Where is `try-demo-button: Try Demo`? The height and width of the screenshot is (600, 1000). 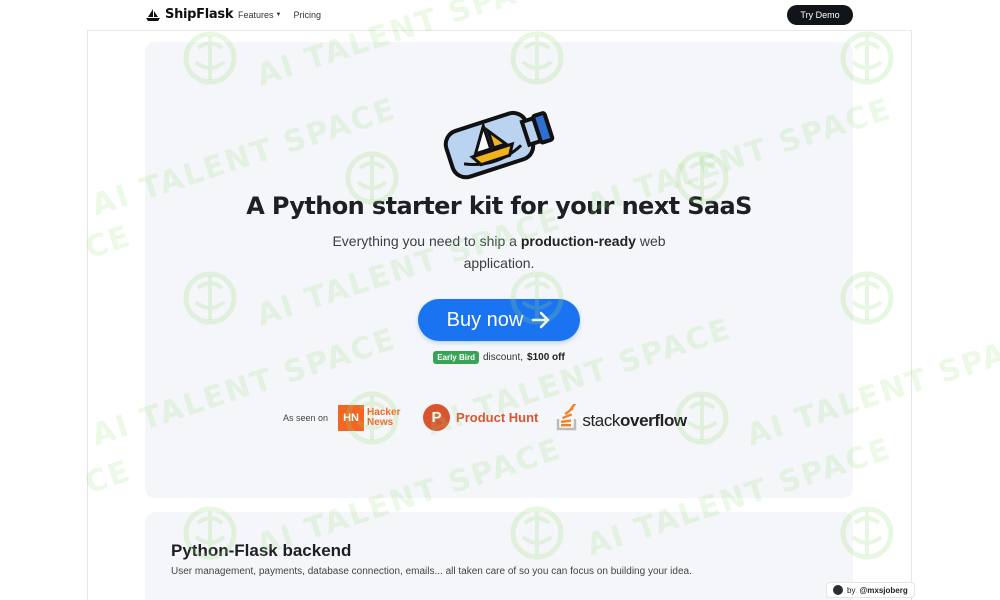
try-demo-button: Try Demo is located at coordinates (820, 15).